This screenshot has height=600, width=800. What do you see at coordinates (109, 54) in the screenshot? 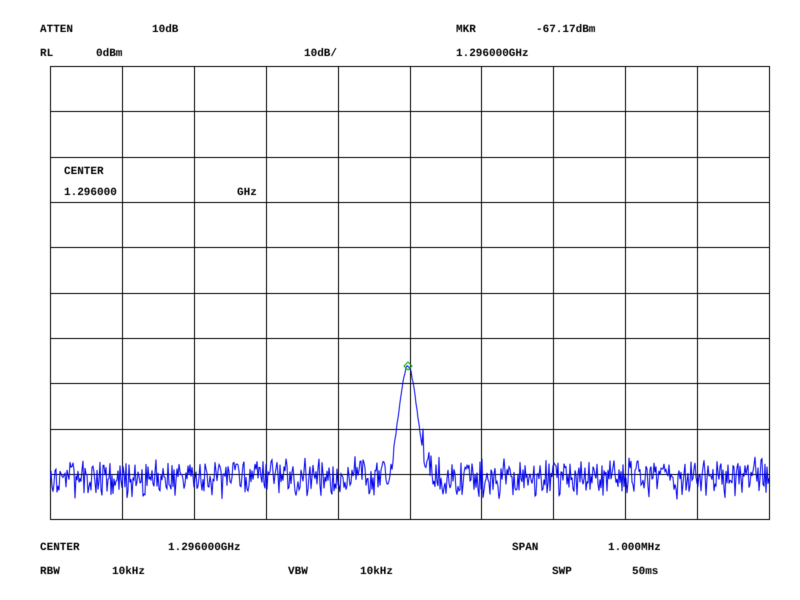
I see `setting-text: 0dBm` at bounding box center [109, 54].